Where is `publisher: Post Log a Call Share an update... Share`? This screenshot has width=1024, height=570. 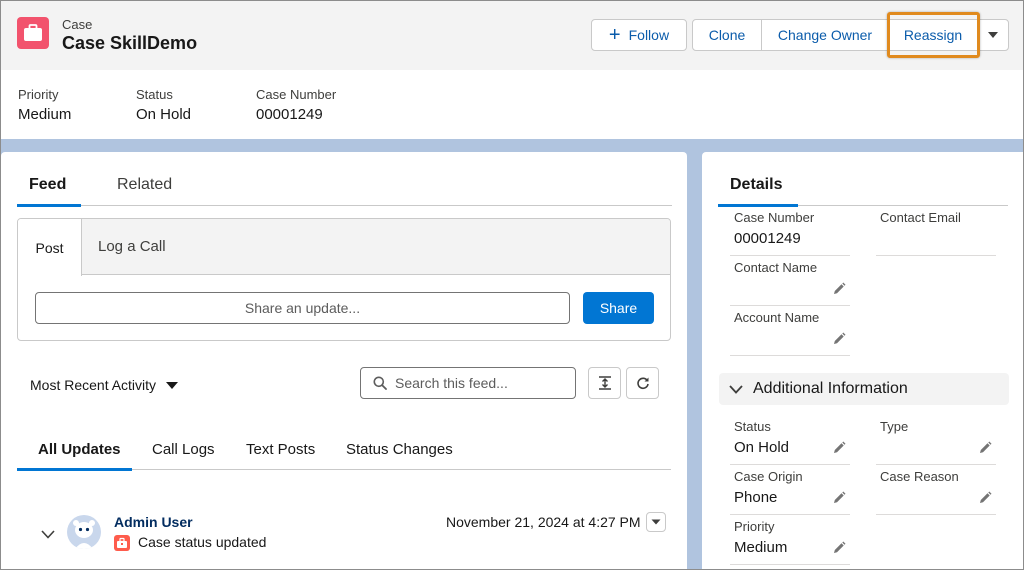 publisher: Post Log a Call Share an update... Share is located at coordinates (344, 279).